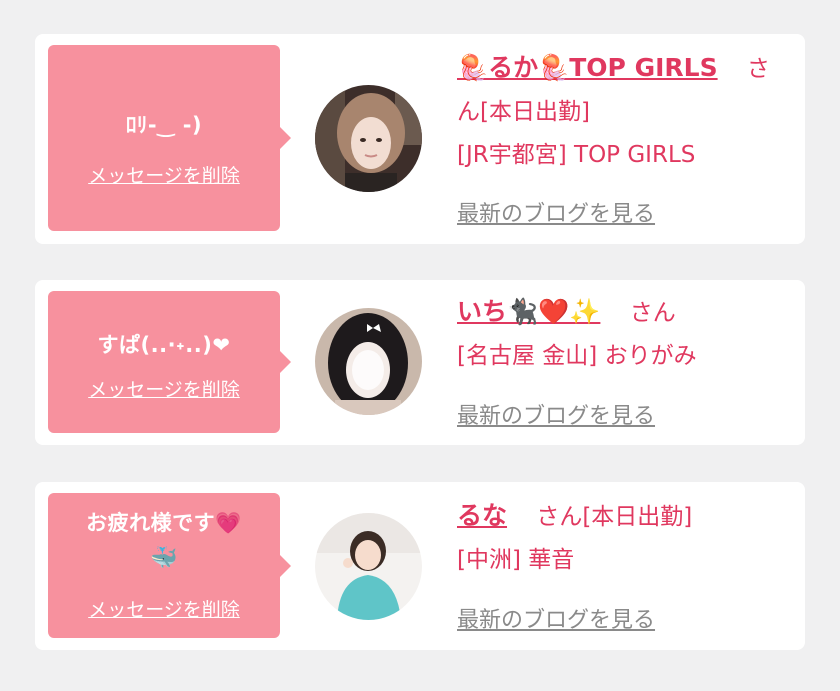 The height and width of the screenshot is (691, 840). What do you see at coordinates (164, 523) in the screenshot?
I see `message-text: お疲れ様です💗` at bounding box center [164, 523].